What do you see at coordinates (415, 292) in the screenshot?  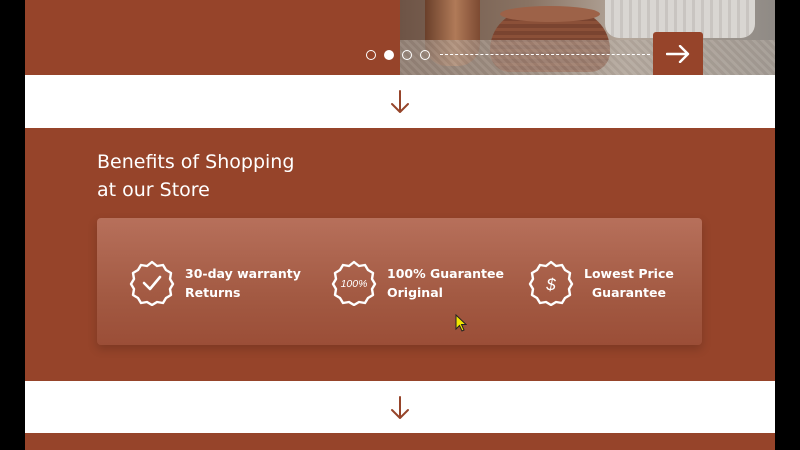 I see `benefit-original-line2: Original` at bounding box center [415, 292].